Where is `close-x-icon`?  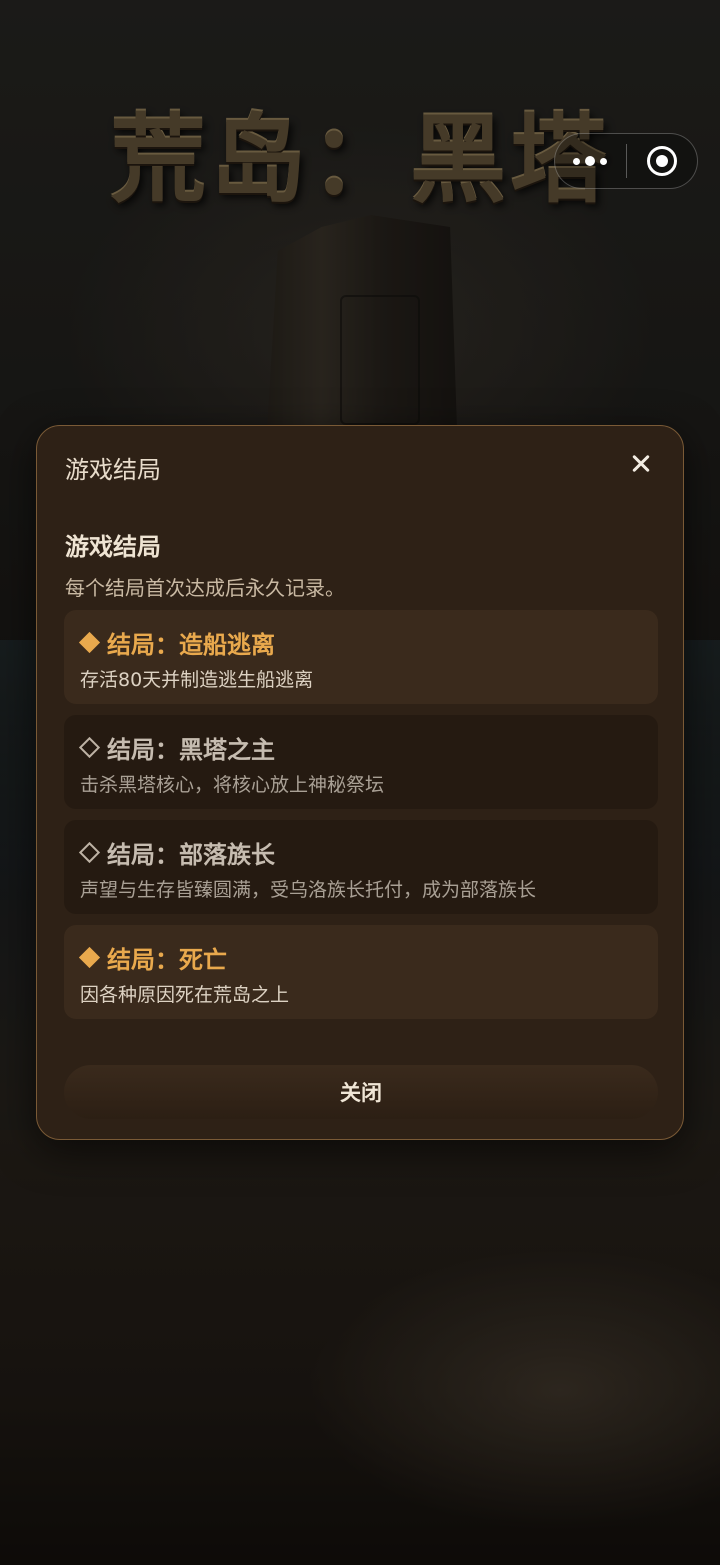 close-x-icon is located at coordinates (641, 464).